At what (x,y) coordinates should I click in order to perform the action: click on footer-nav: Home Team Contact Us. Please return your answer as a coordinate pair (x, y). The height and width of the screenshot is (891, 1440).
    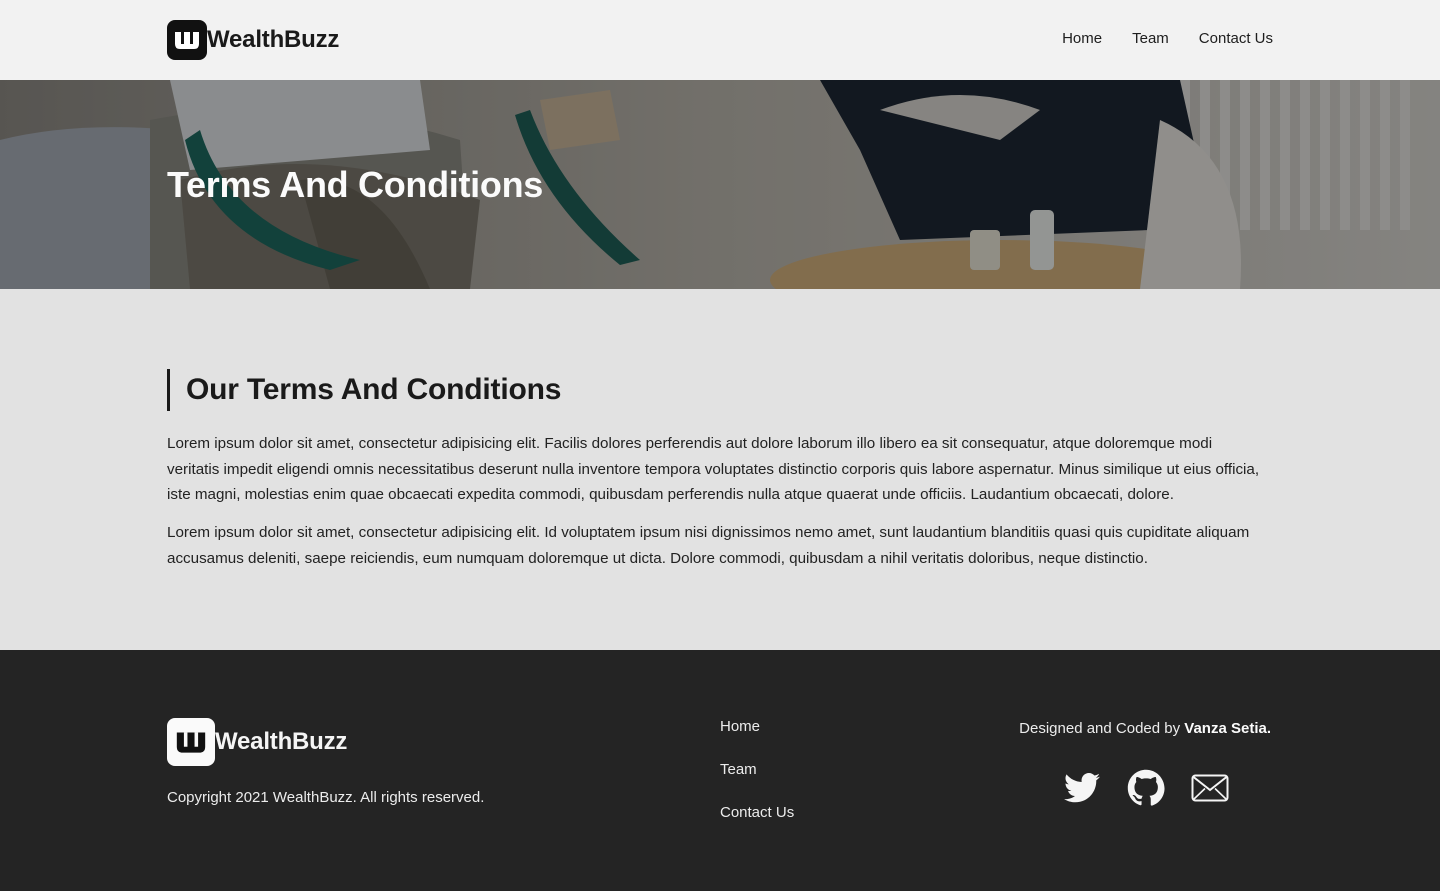
    Looking at the image, I should click on (757, 769).